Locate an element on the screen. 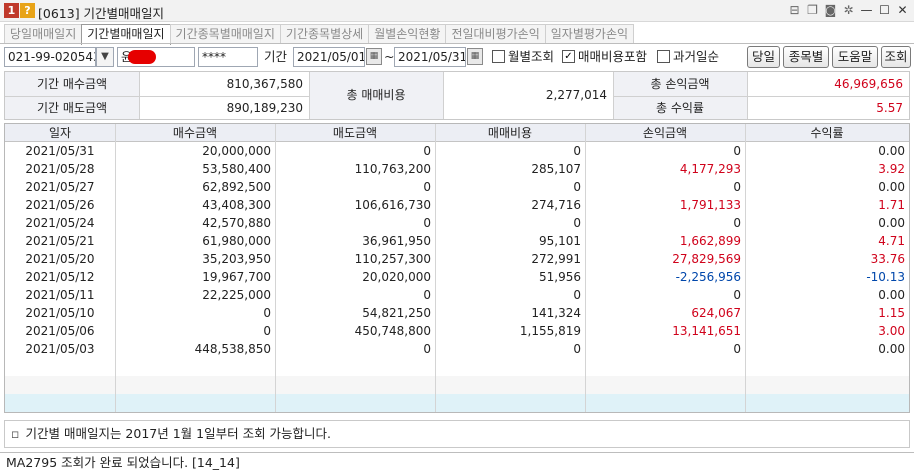  cell-date: 2021/05/31 is located at coordinates (60, 151).